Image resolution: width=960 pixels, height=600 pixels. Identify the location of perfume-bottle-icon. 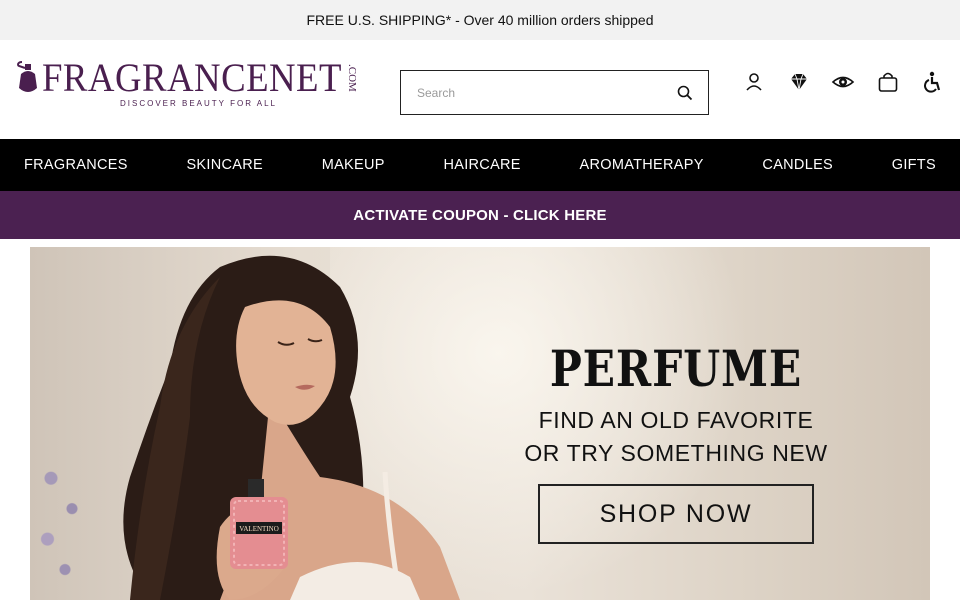
(27, 76).